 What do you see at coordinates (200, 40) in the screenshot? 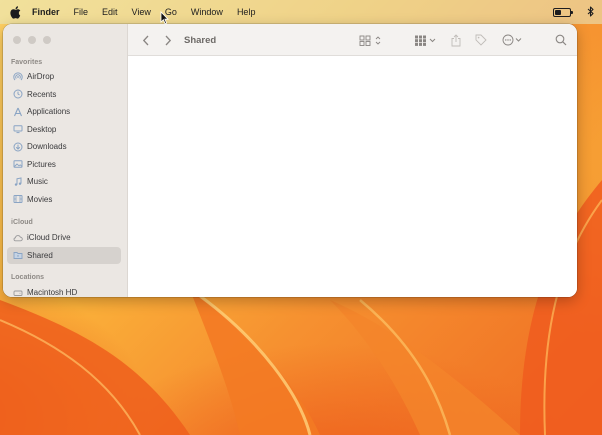
I see `window-title: Shared` at bounding box center [200, 40].